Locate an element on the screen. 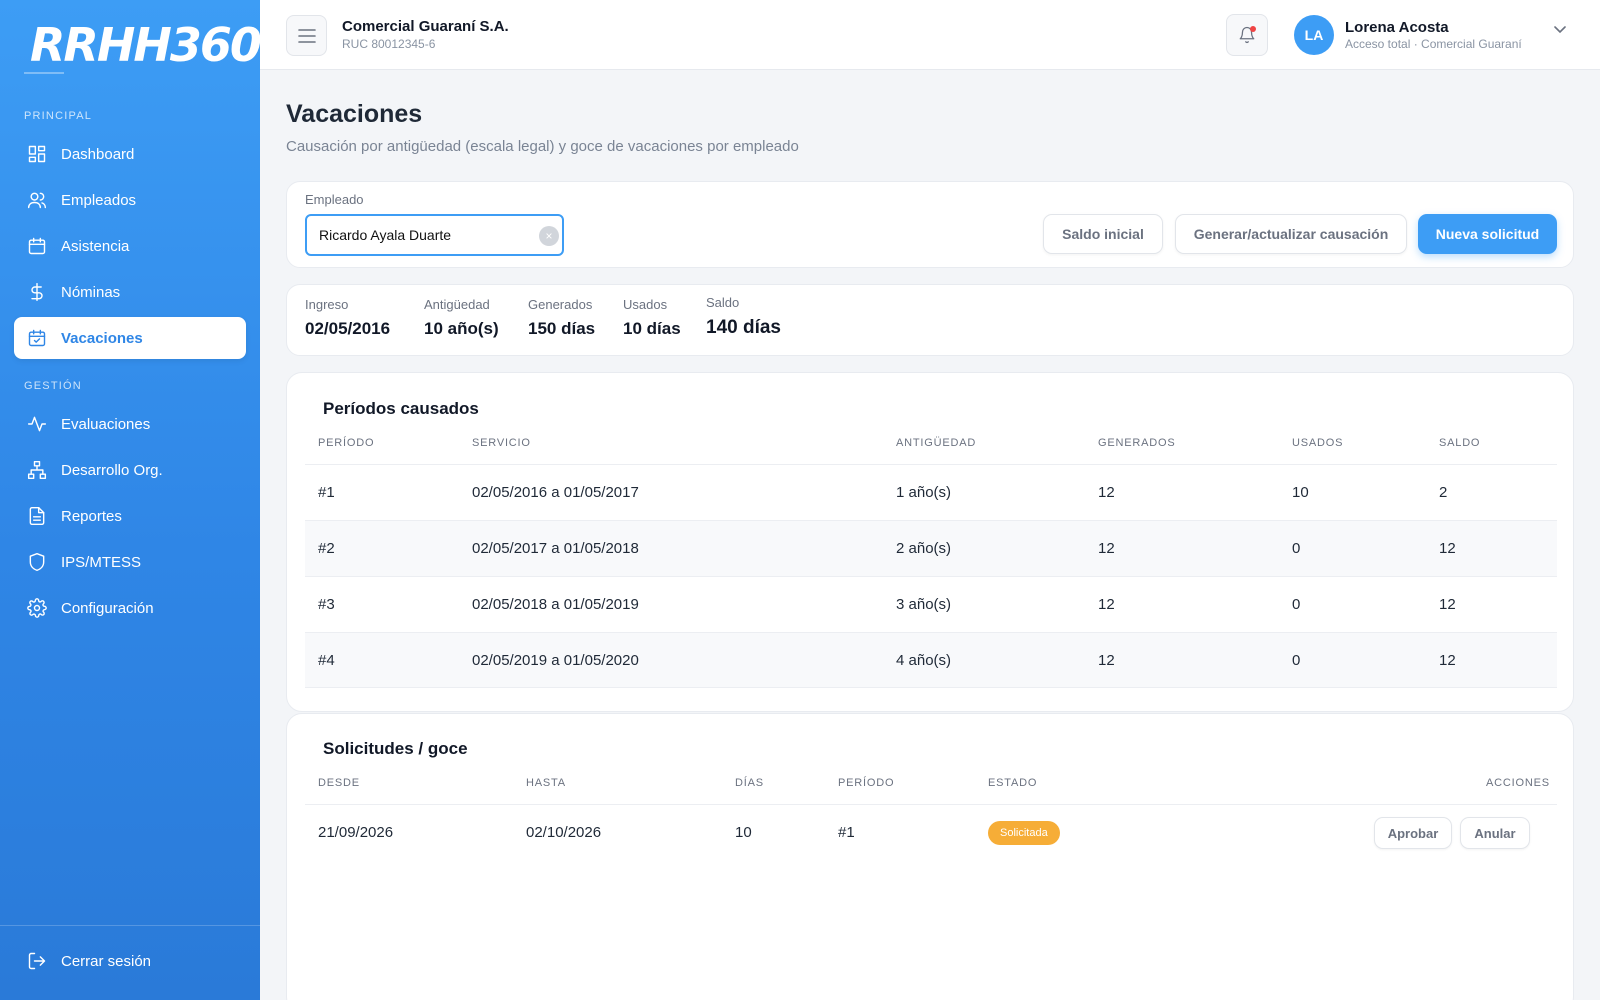 The width and height of the screenshot is (1600, 1000). sidebar-item-vacaciones: Vacaciones is located at coordinates (130, 338).